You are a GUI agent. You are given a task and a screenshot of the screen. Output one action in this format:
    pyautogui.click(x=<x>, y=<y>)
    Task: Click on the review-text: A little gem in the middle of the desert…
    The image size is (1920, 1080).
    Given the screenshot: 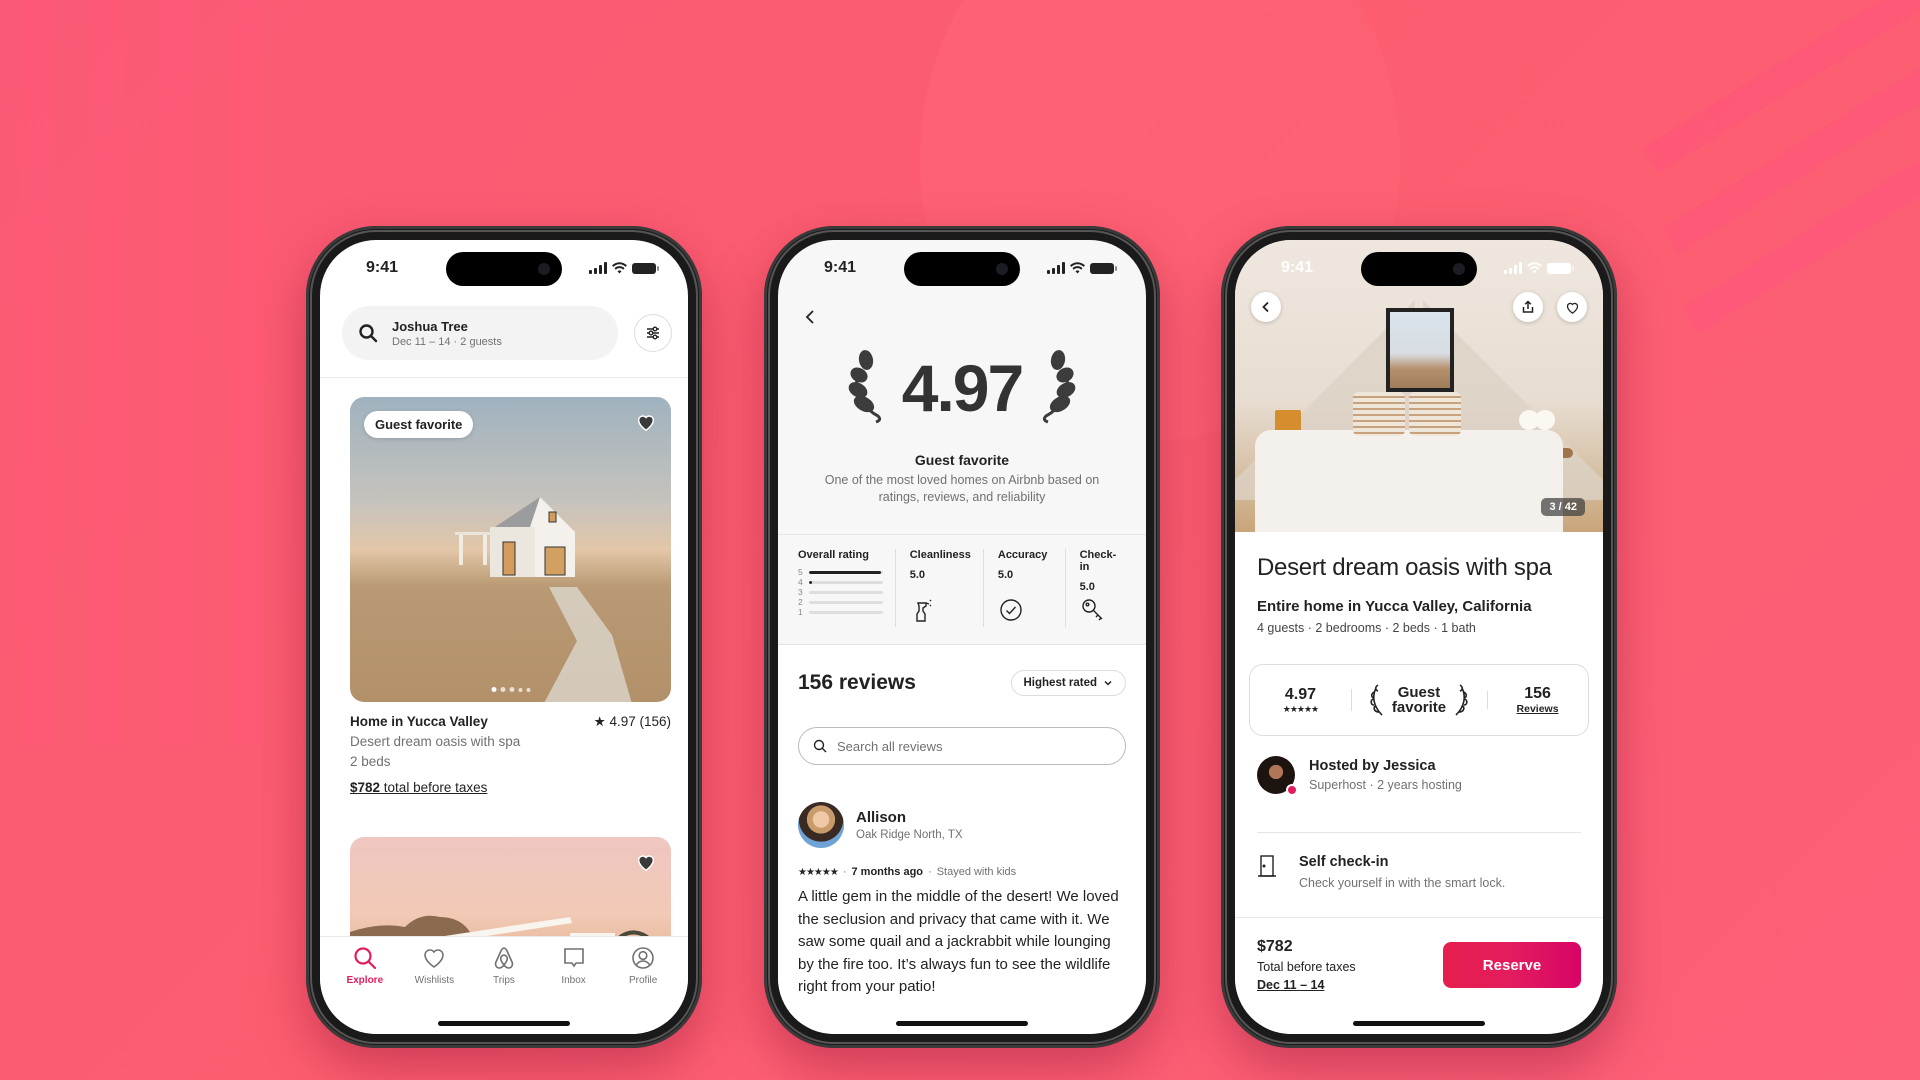 What is the action you would take?
    pyautogui.click(x=958, y=941)
    